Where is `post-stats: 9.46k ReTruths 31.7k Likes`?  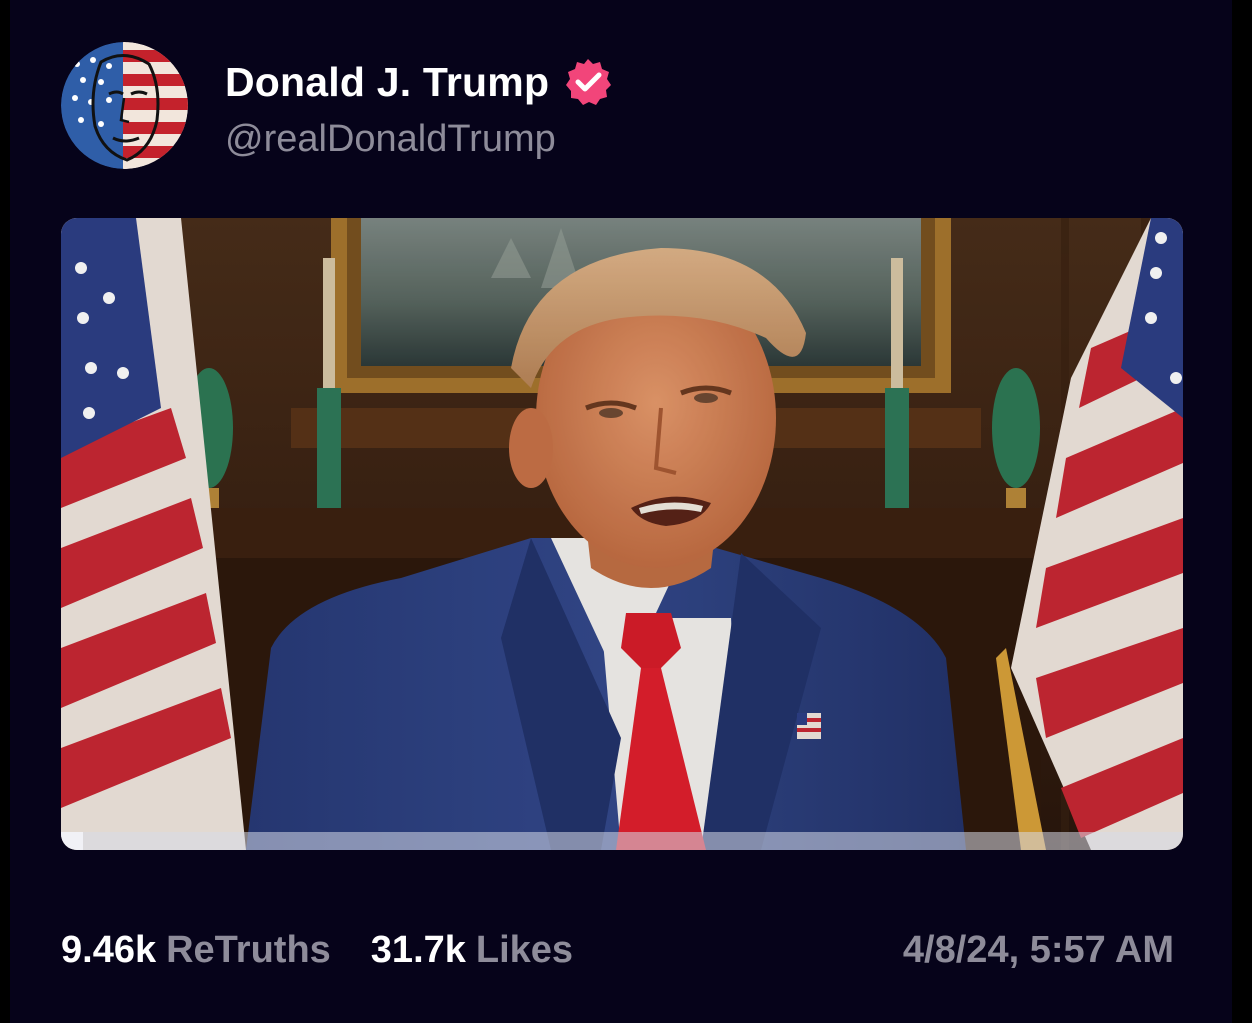
post-stats: 9.46k ReTruths 31.7k Likes is located at coordinates (317, 950).